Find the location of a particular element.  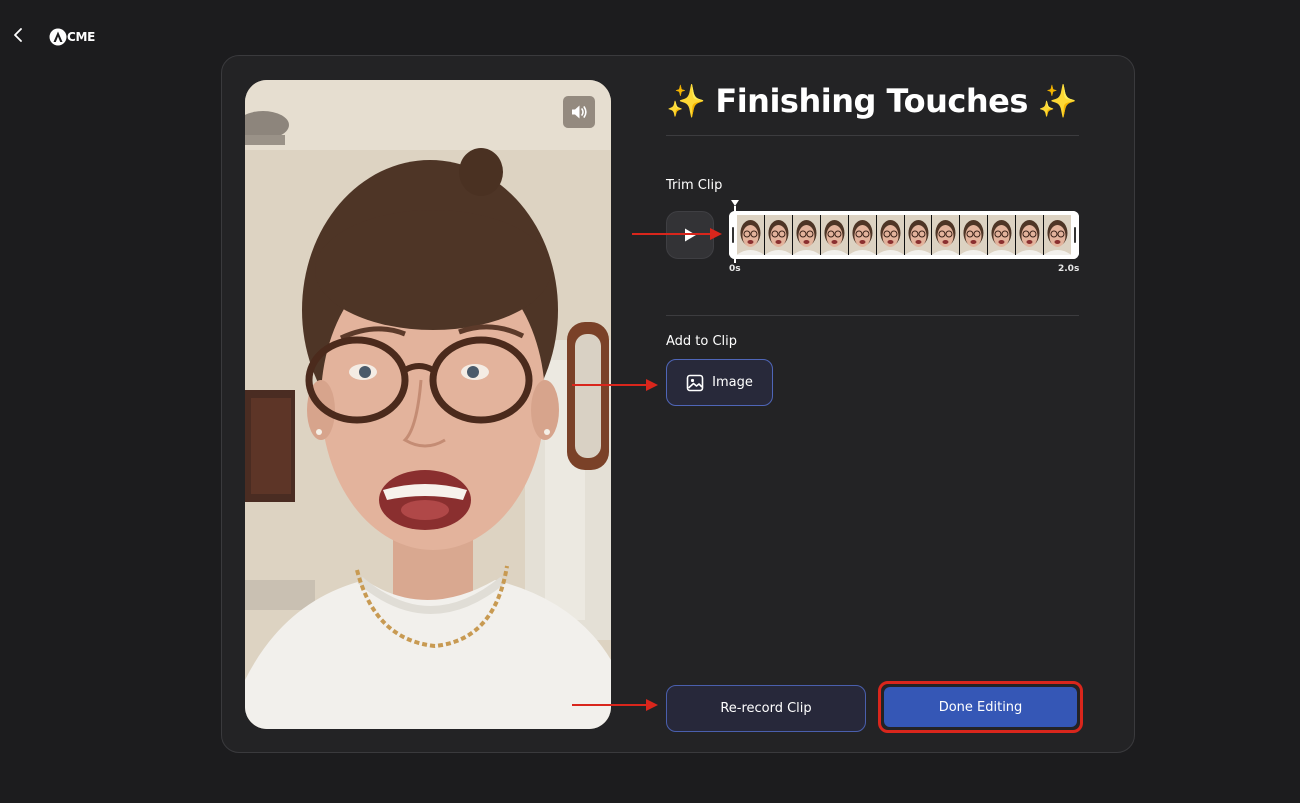

back-button is located at coordinates (18, 35).